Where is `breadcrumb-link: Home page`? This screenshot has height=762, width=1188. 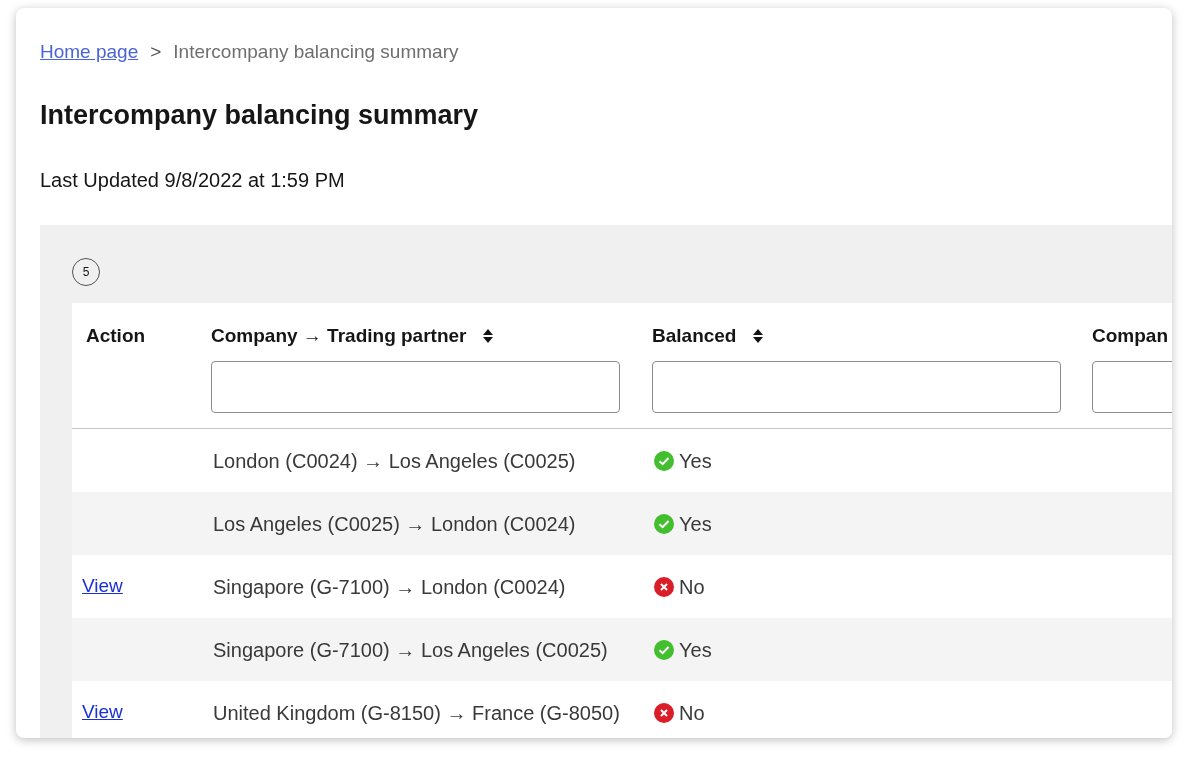
breadcrumb-link: Home page is located at coordinates (89, 52).